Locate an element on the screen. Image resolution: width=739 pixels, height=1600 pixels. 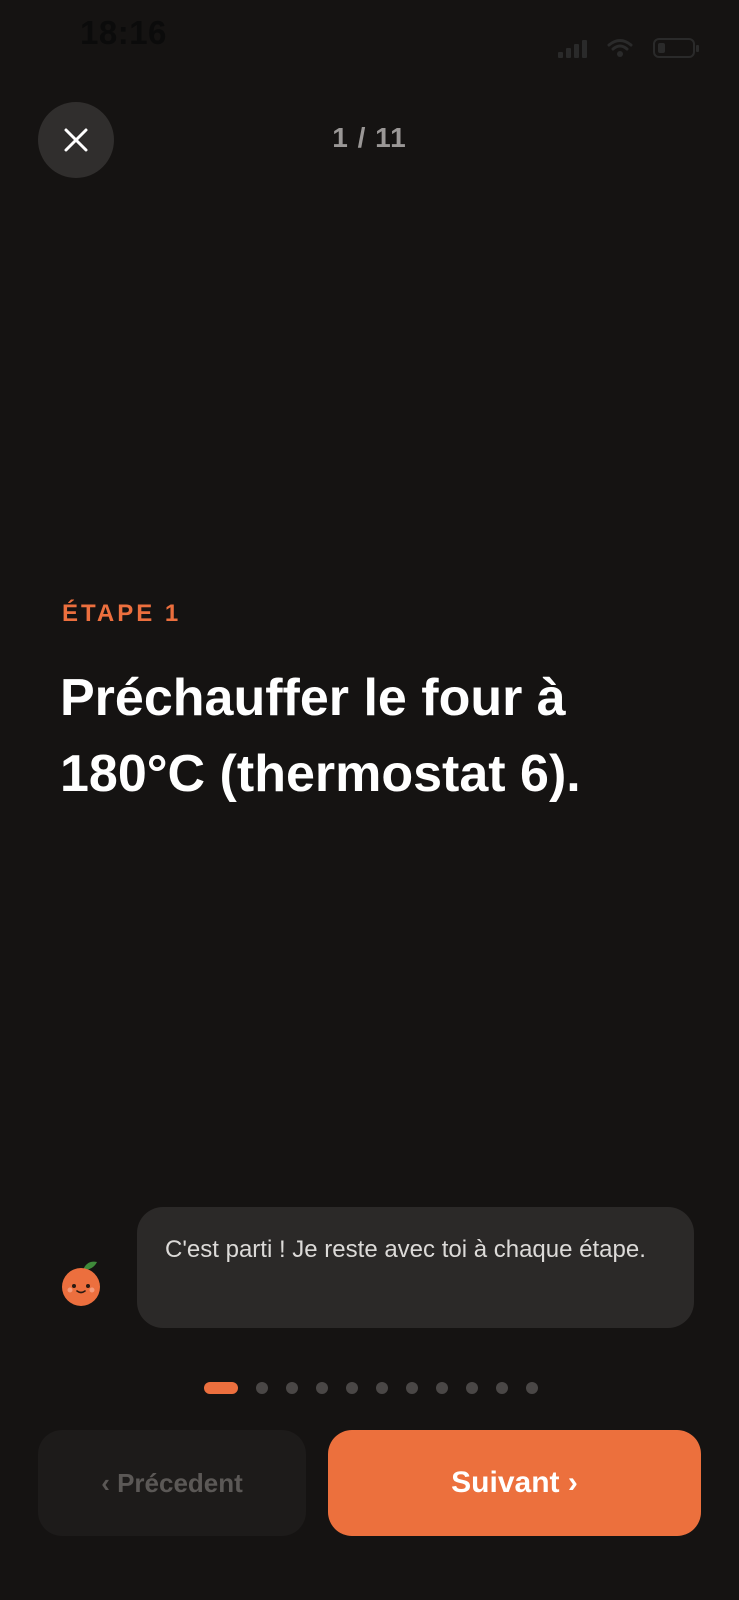
next-button: Suivant › is located at coordinates (514, 1483).